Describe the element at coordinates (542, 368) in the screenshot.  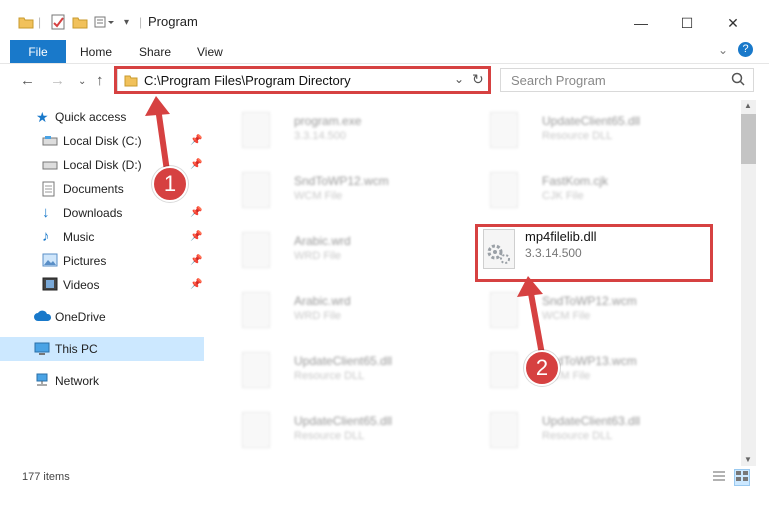
I see `step-badge-2: 2` at that location.